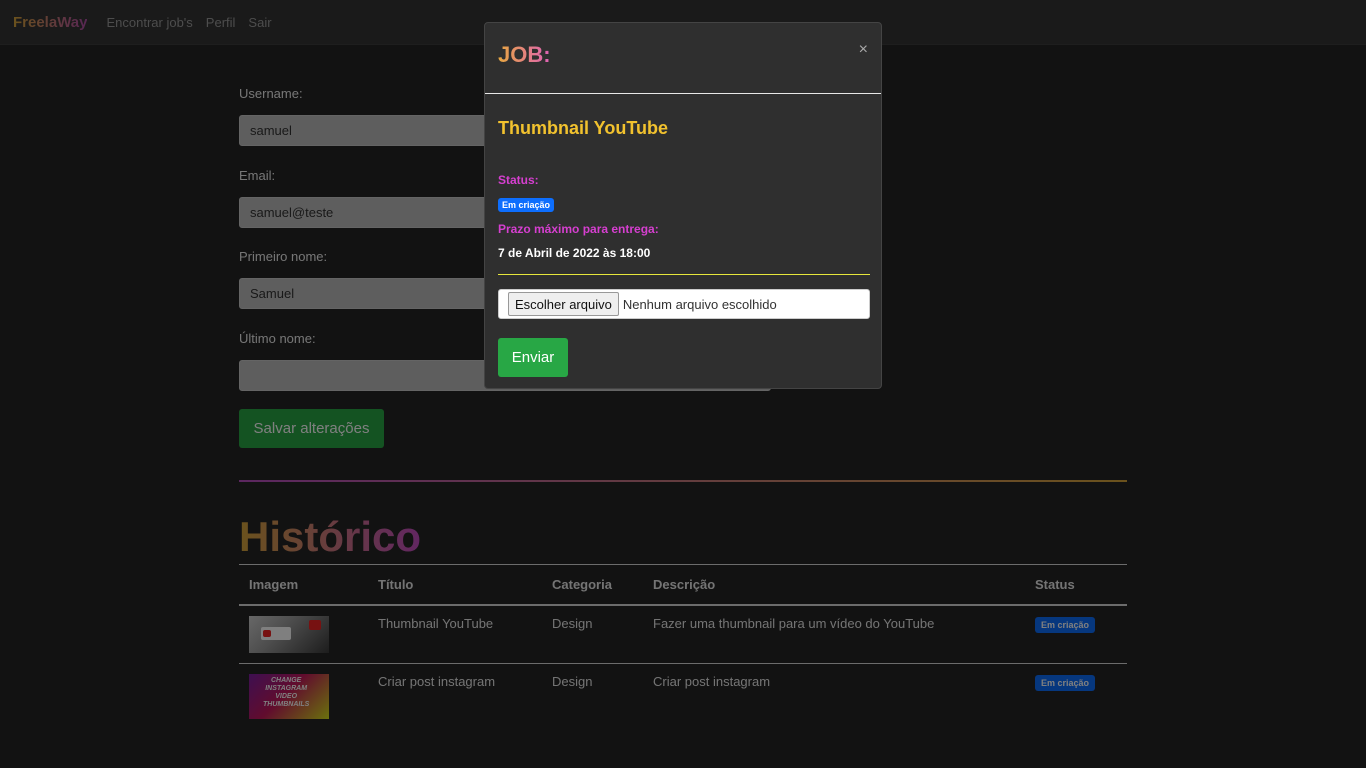 This screenshot has height=768, width=1366. I want to click on job-title: Thumbnail YouTube, so click(583, 128).